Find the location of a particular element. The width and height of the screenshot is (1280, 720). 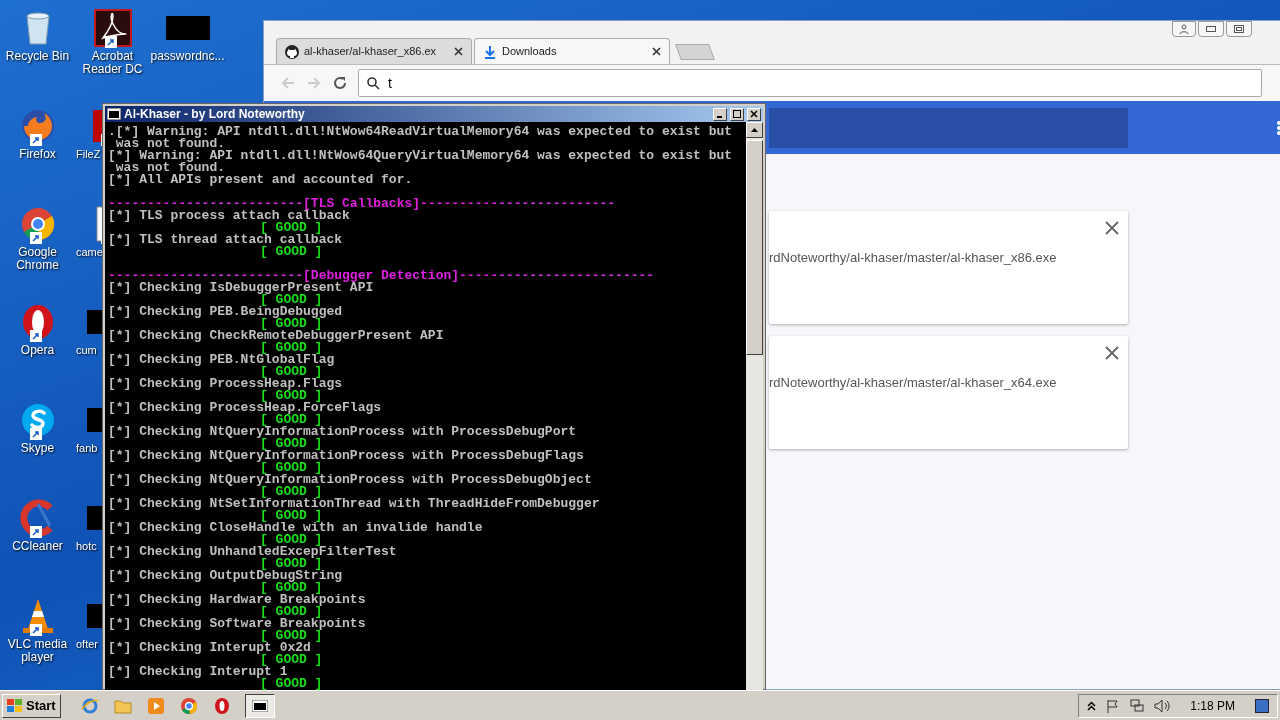

console-line: [*] Checking Hardware Breakpoints is located at coordinates (237, 600).